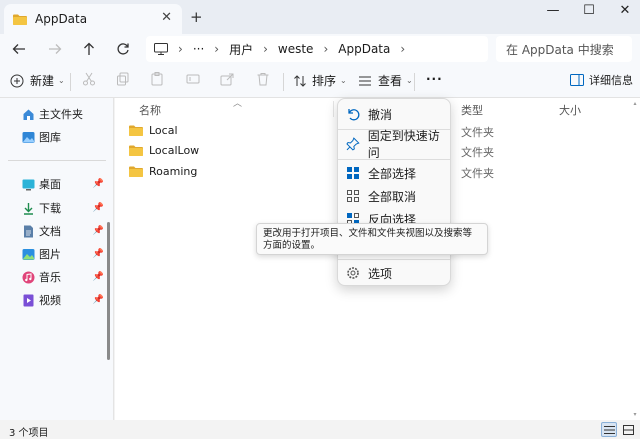  What do you see at coordinates (93, 19) in the screenshot?
I see `tab-appdata: AppData ✕` at bounding box center [93, 19].